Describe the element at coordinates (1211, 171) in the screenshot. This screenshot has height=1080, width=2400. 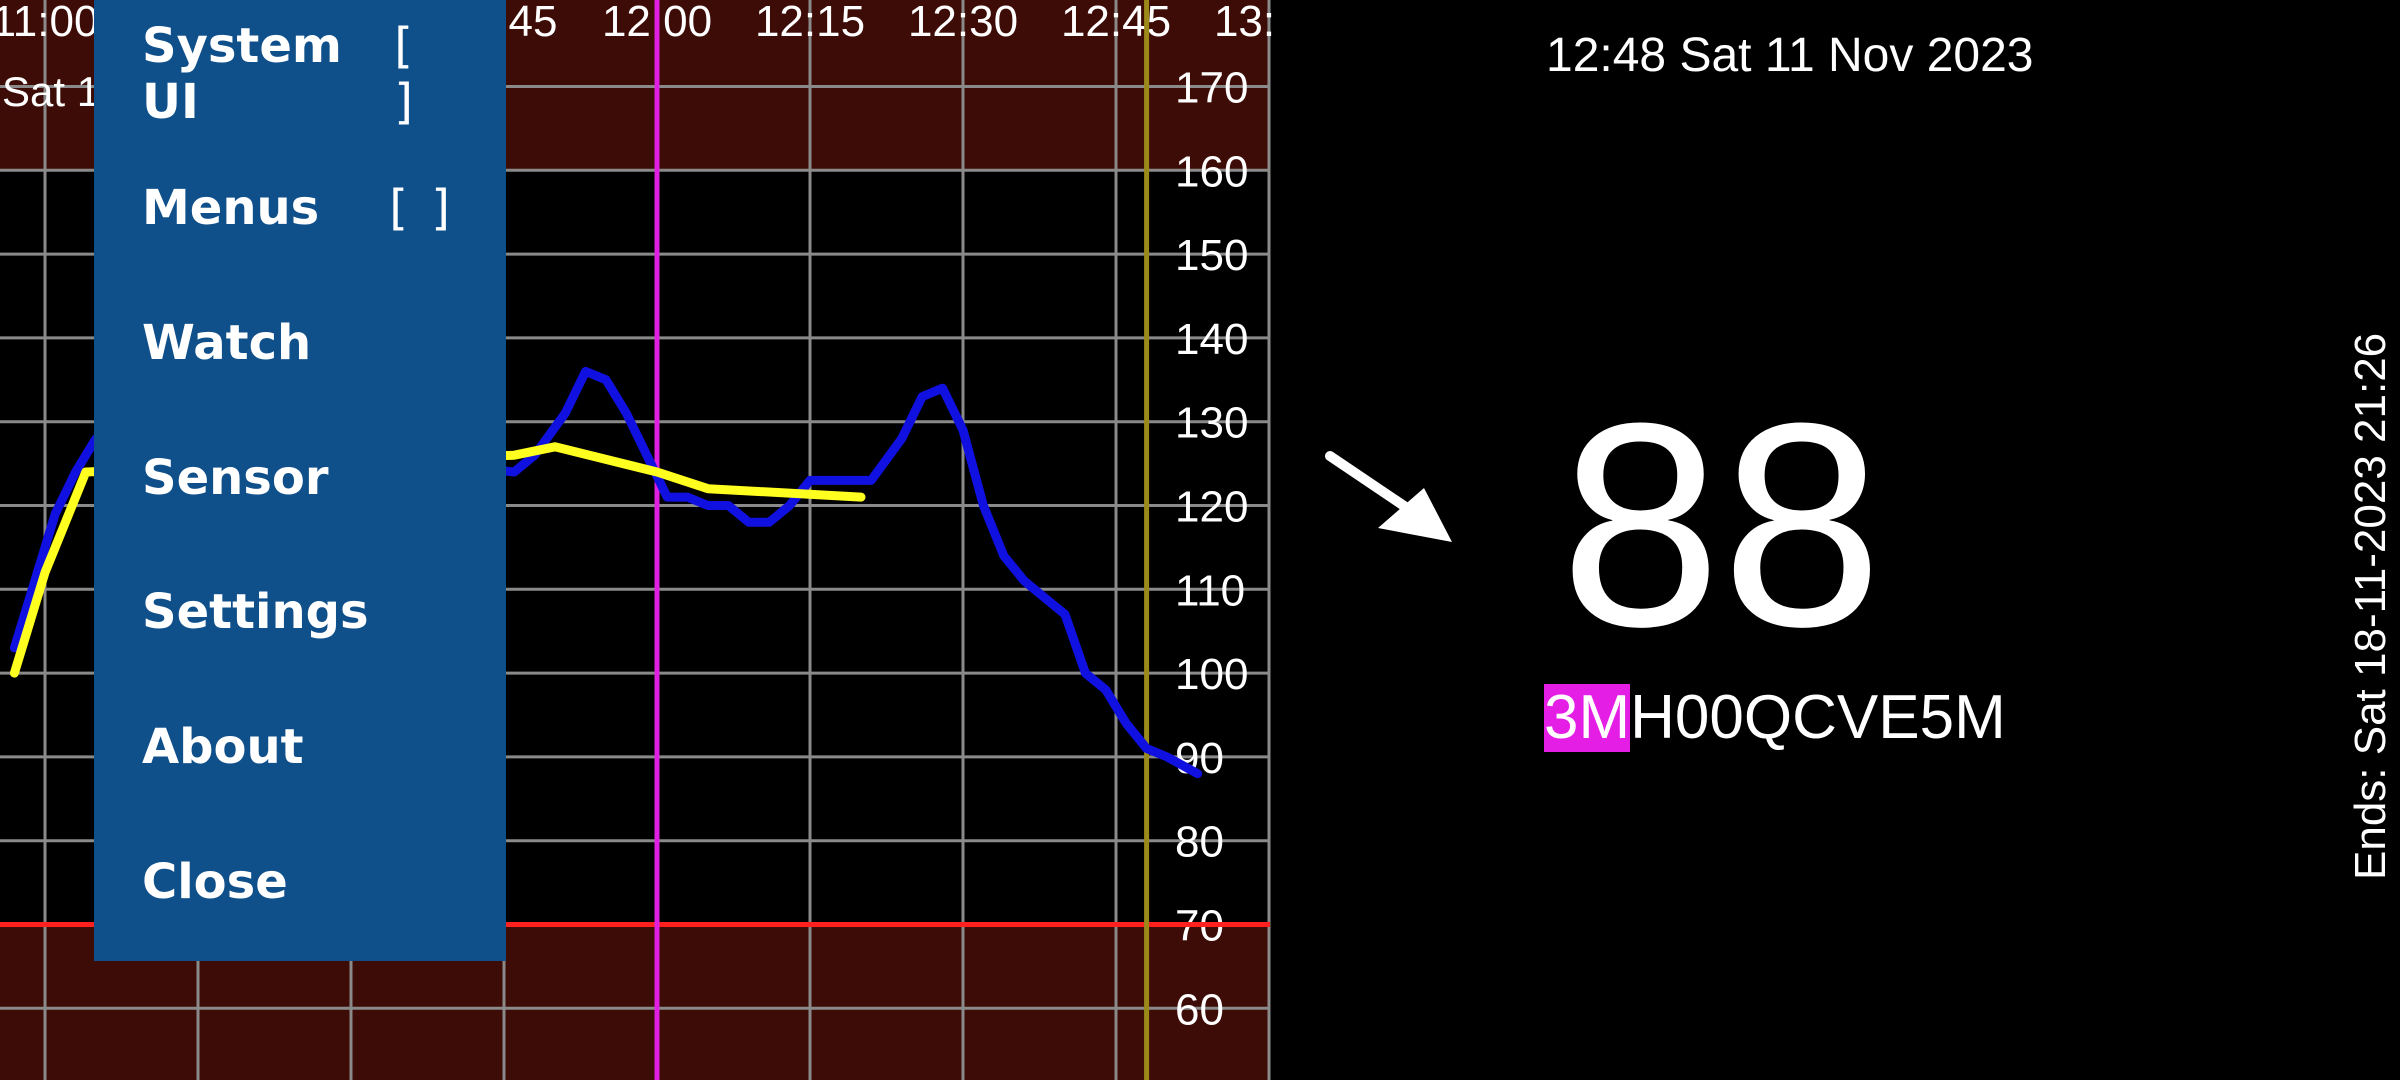
I see `y-tick-label: 160` at that location.